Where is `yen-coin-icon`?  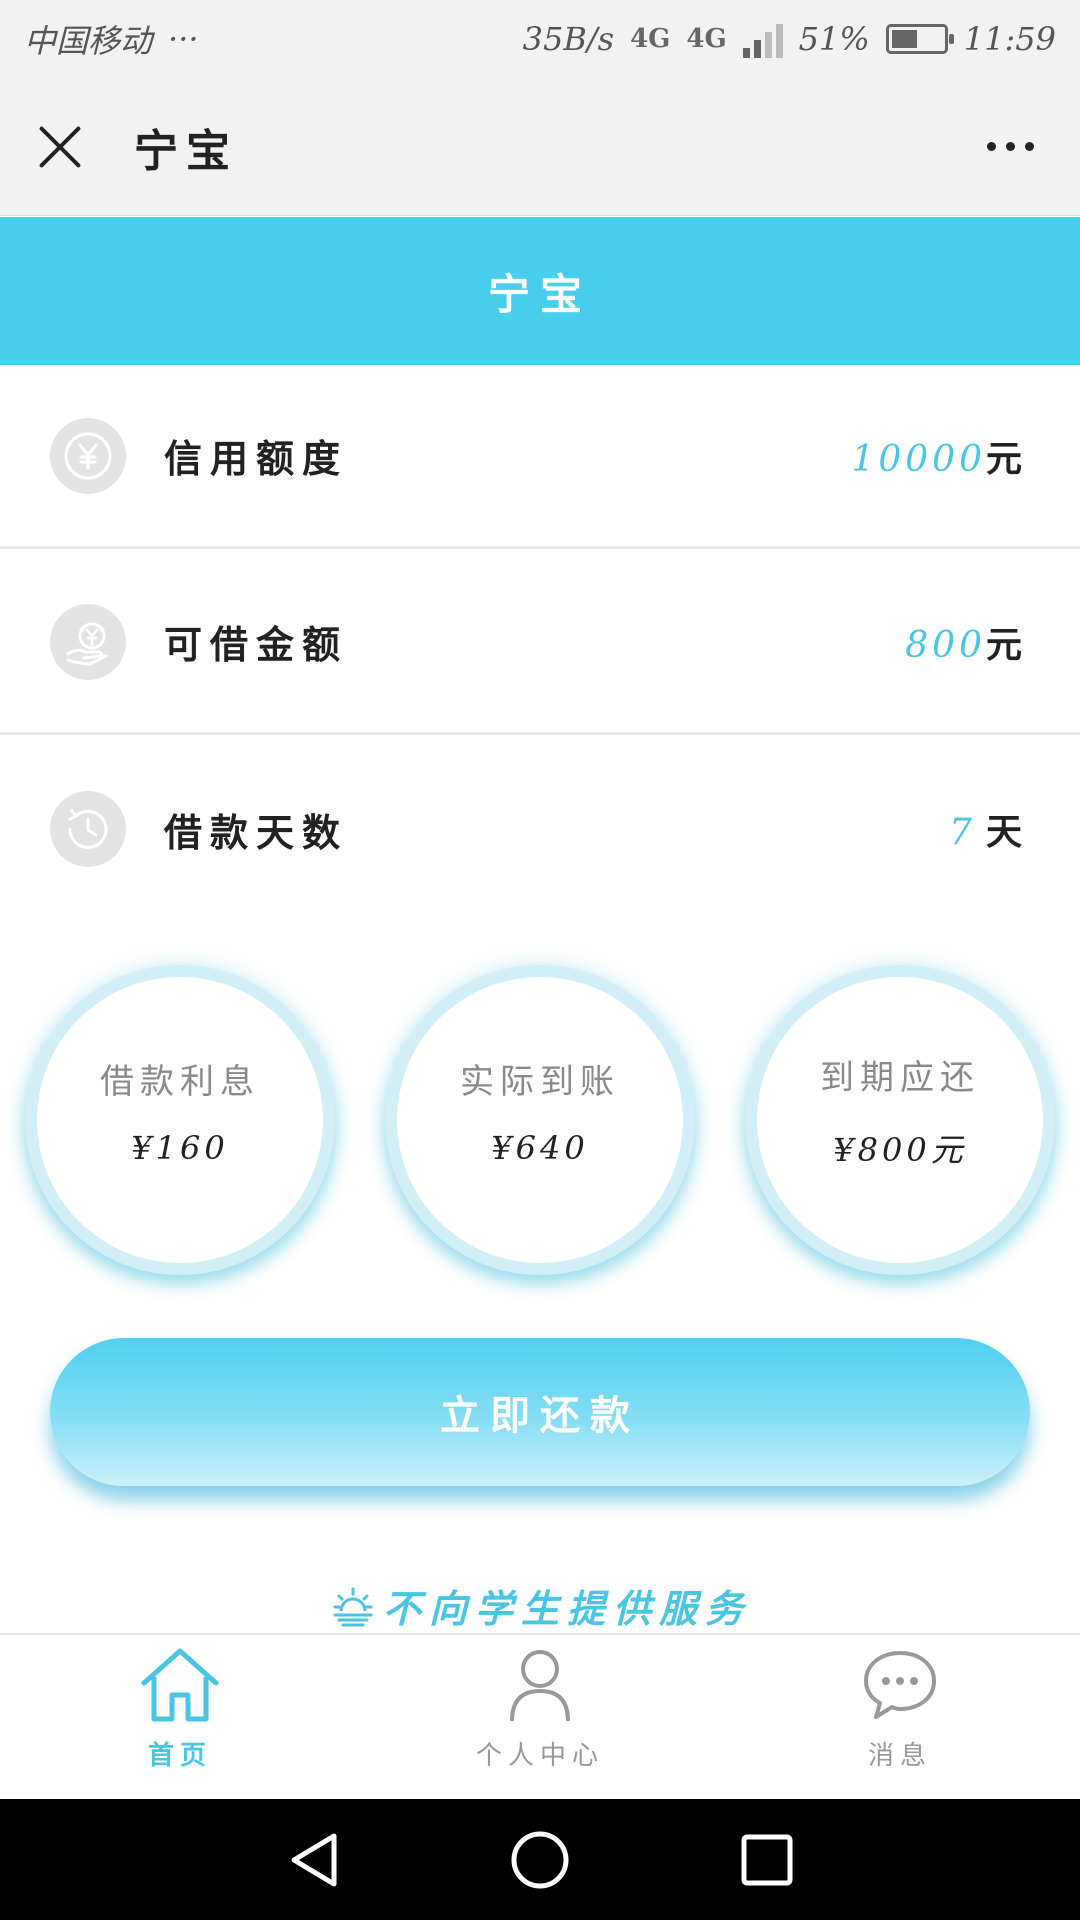
yen-coin-icon is located at coordinates (88, 455).